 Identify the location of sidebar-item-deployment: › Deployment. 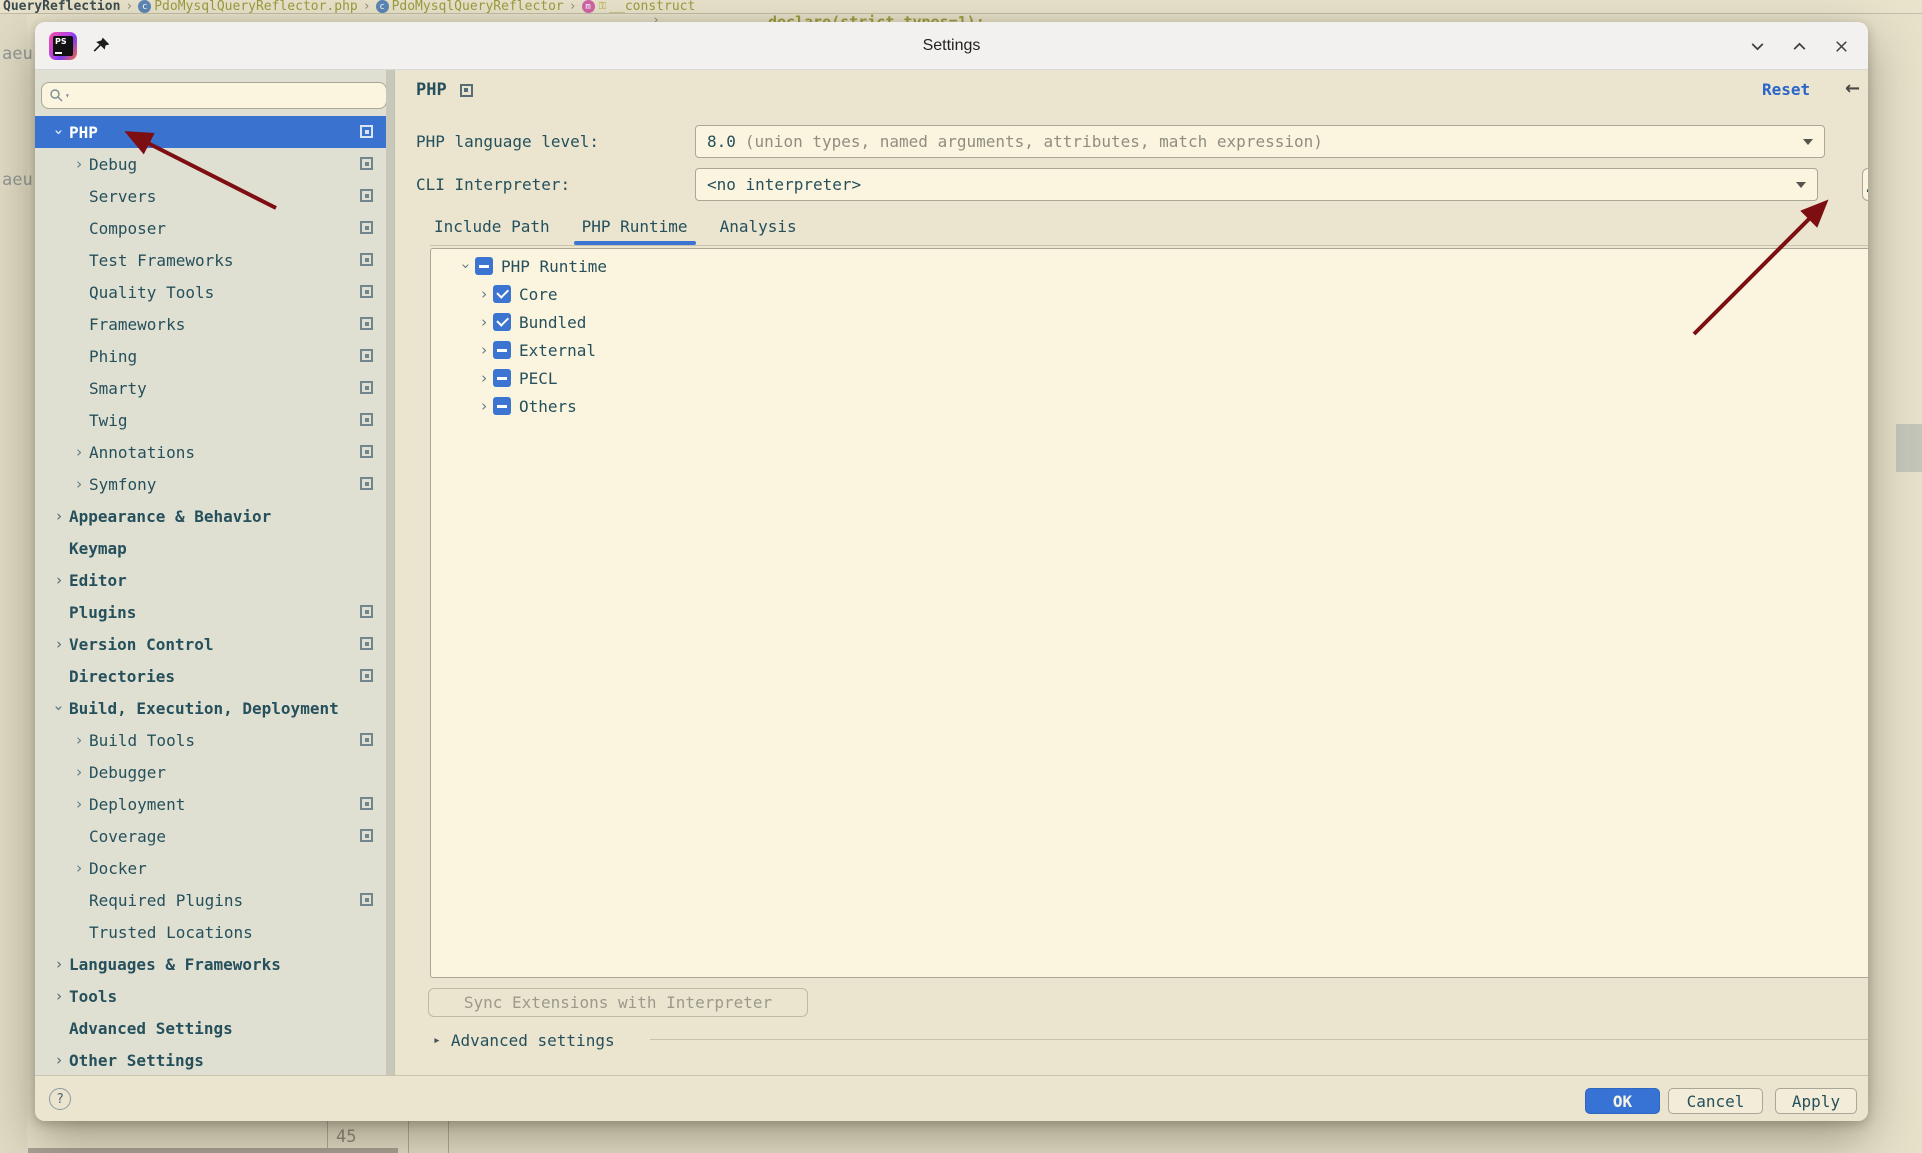
(210, 804).